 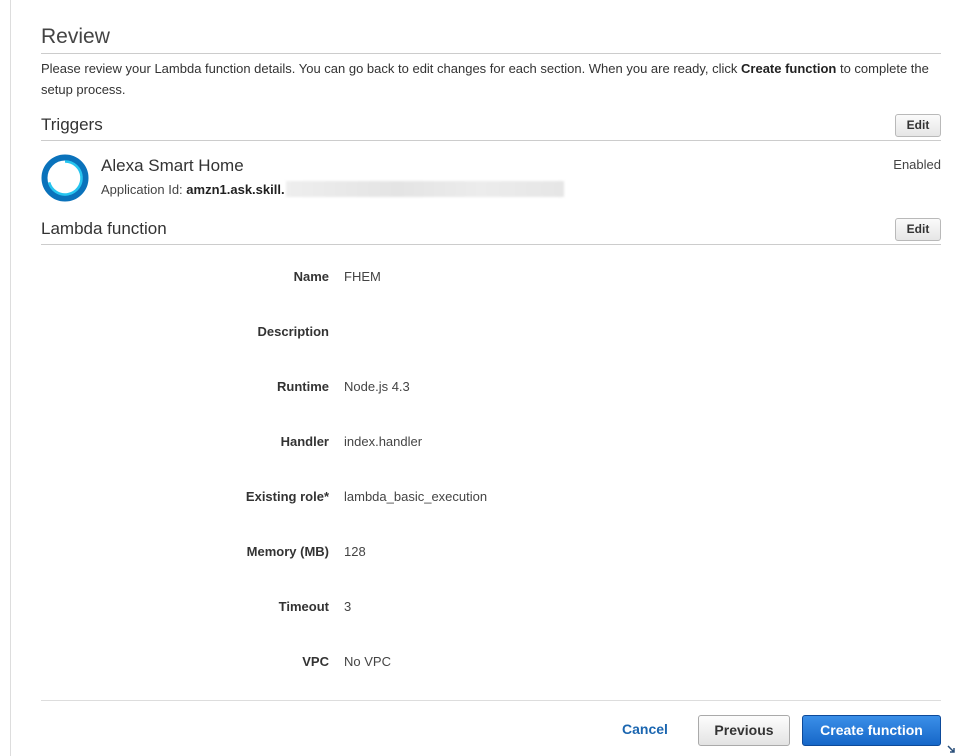 What do you see at coordinates (645, 729) in the screenshot?
I see `cancel-link: Cancel` at bounding box center [645, 729].